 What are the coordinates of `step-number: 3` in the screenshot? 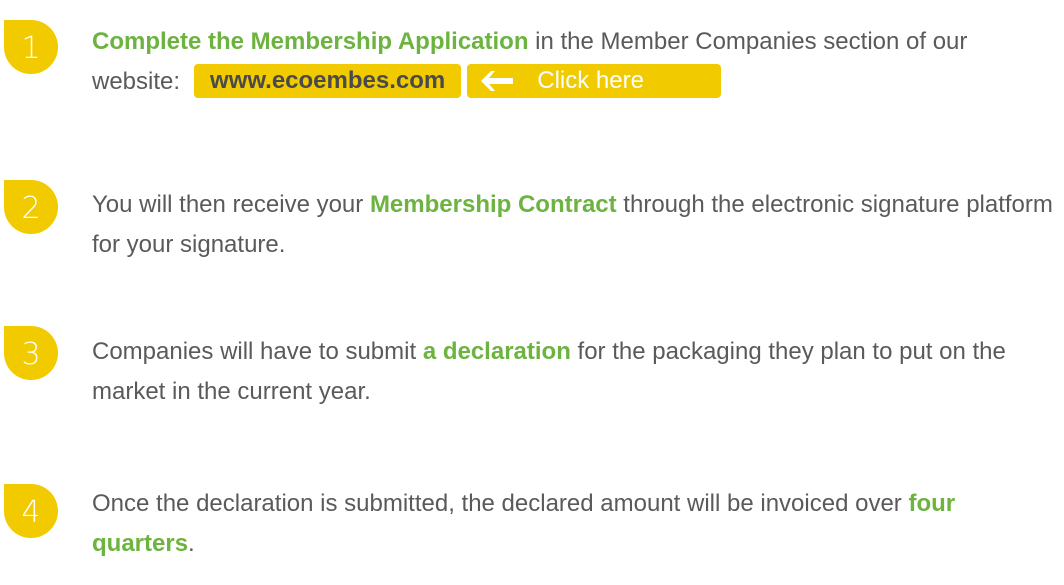 It's located at (31, 354).